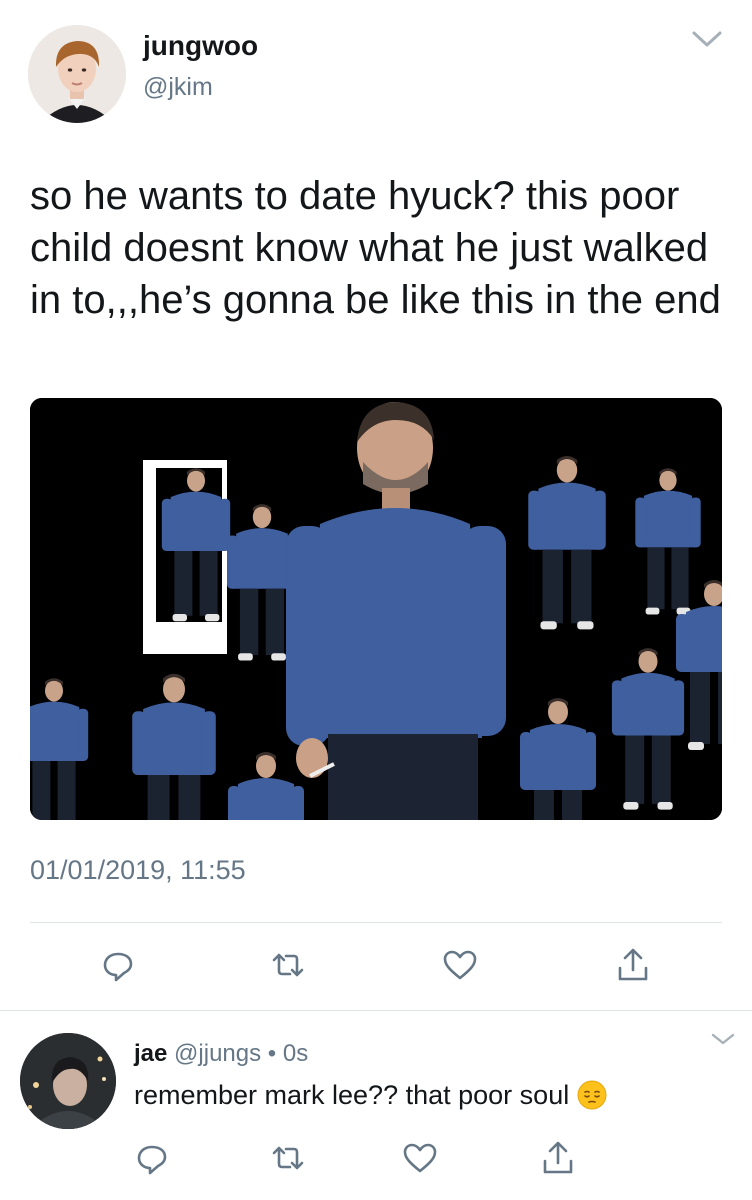 The width and height of the screenshot is (752, 1200). I want to click on author-handle: @jkim, so click(178, 87).